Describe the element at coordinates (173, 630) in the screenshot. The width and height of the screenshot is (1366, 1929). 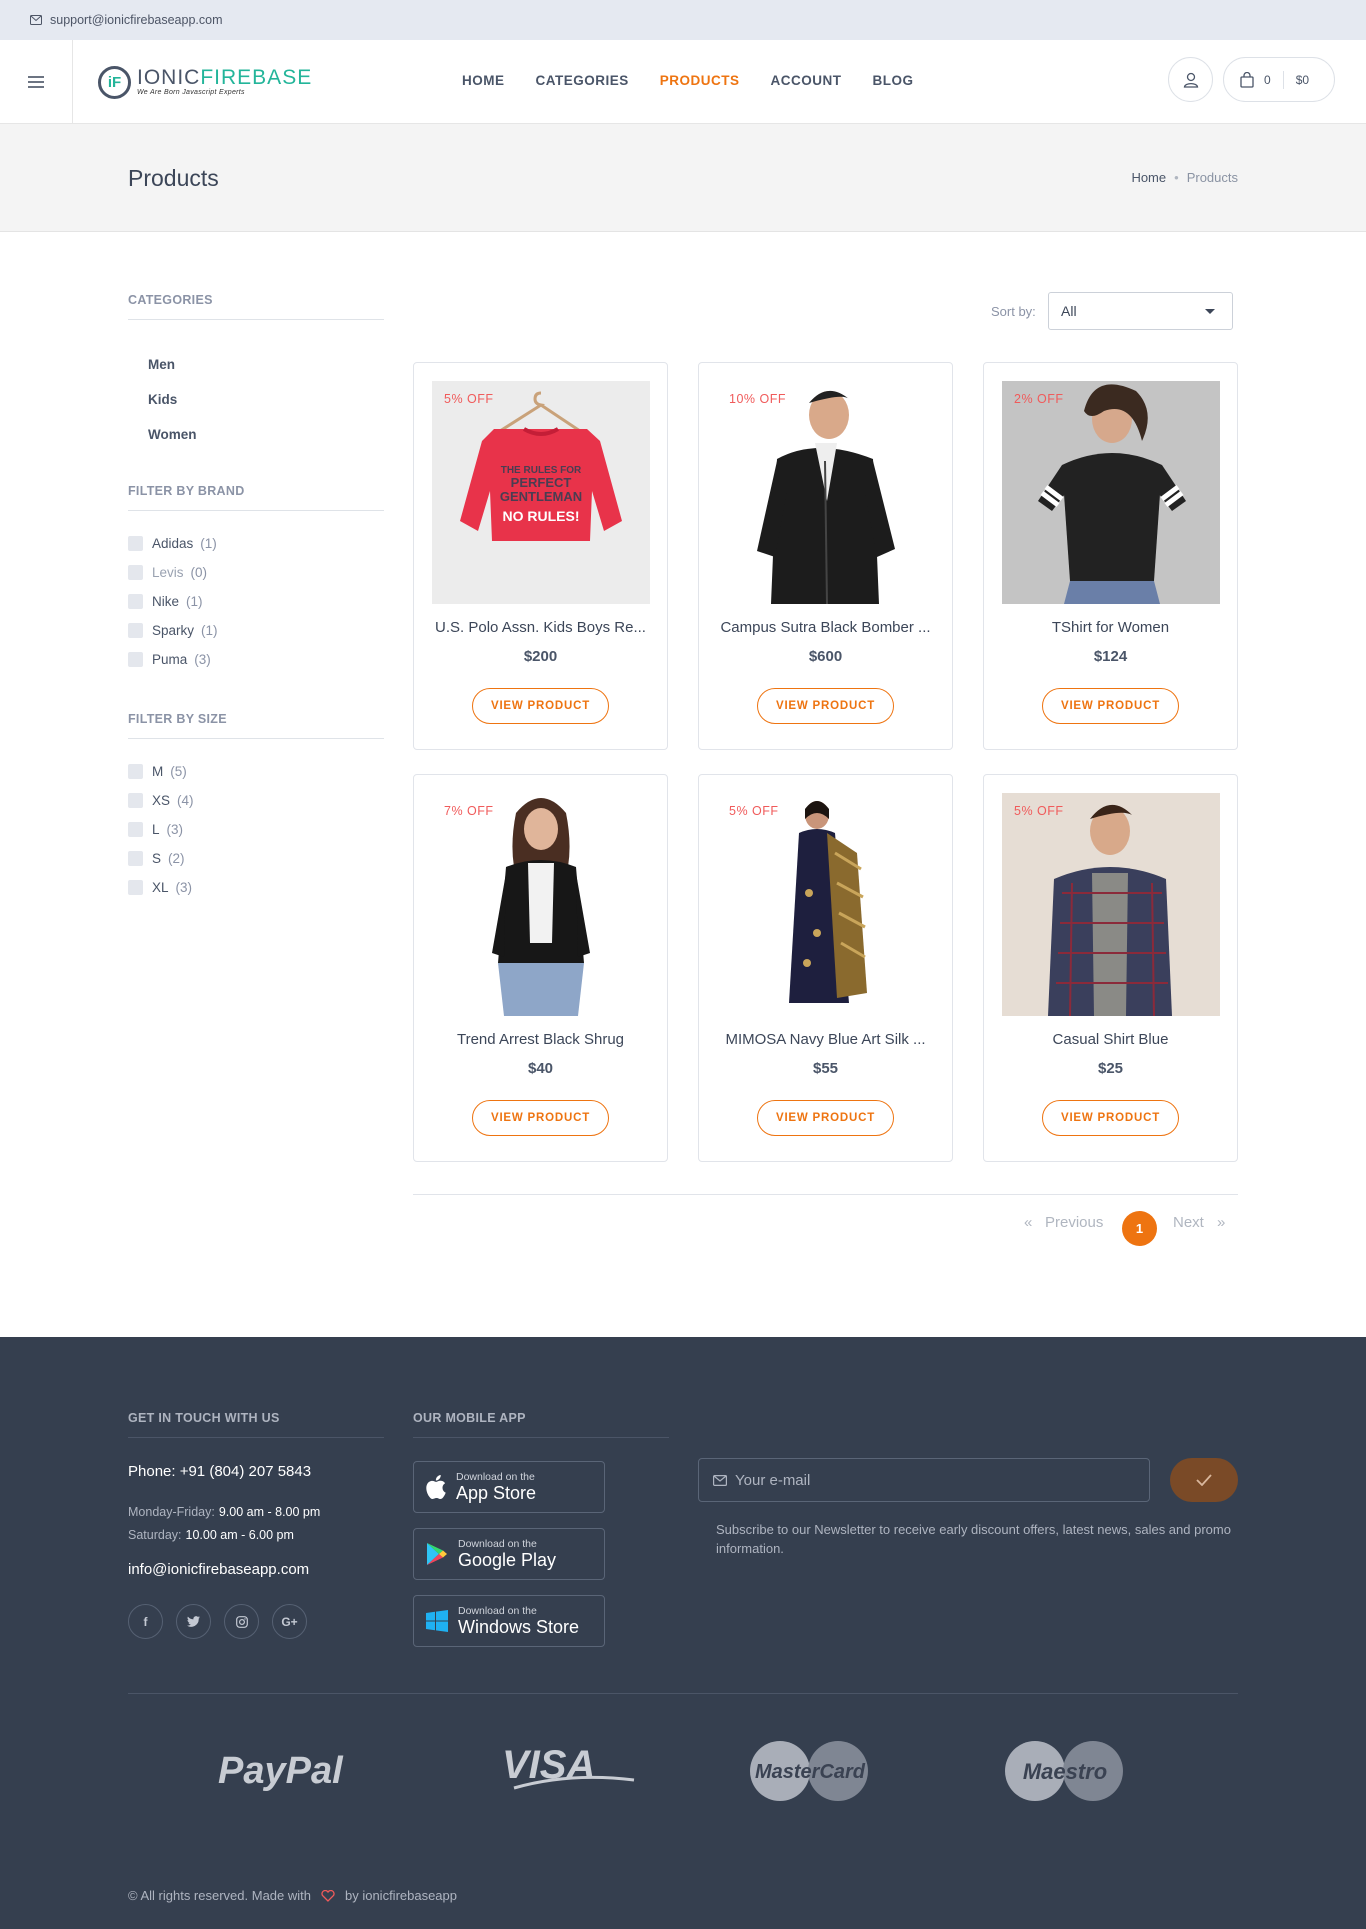
I see `brand-filter-sparky: Sparky (1)` at that location.